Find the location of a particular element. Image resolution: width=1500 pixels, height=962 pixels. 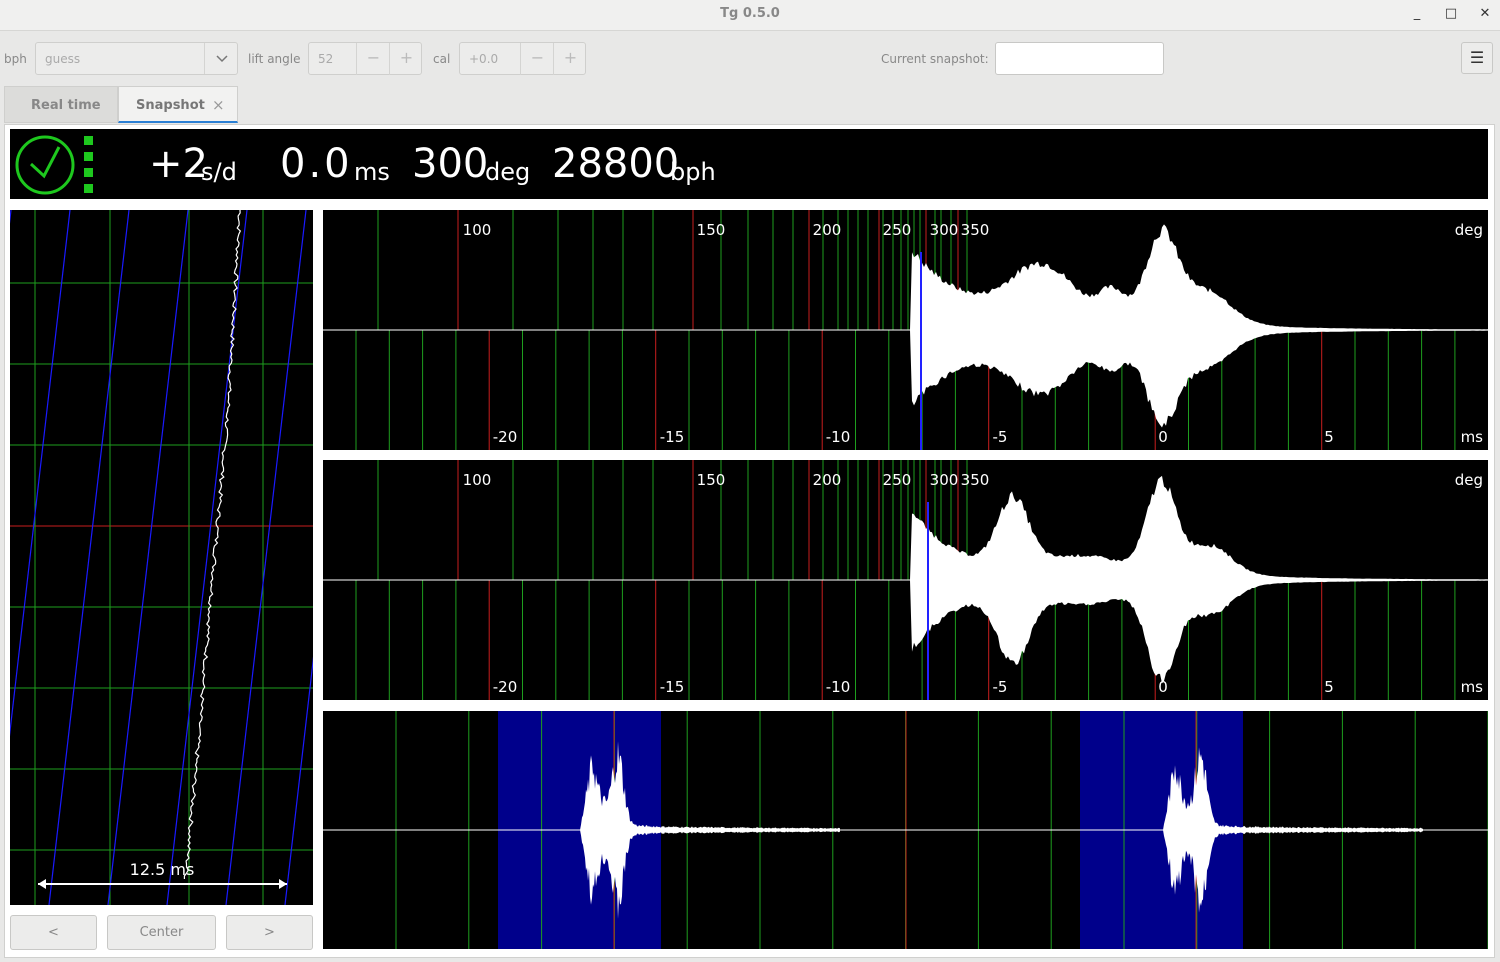

tab-close-icon: × is located at coordinates (218, 105).